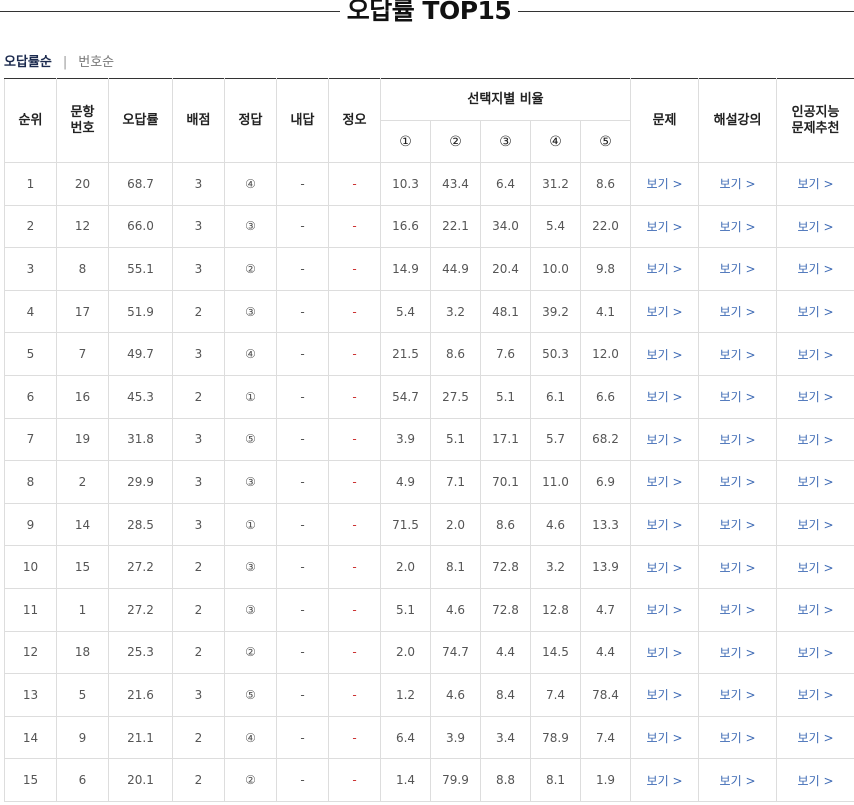  I want to click on question-no-cell: 17, so click(82, 311).